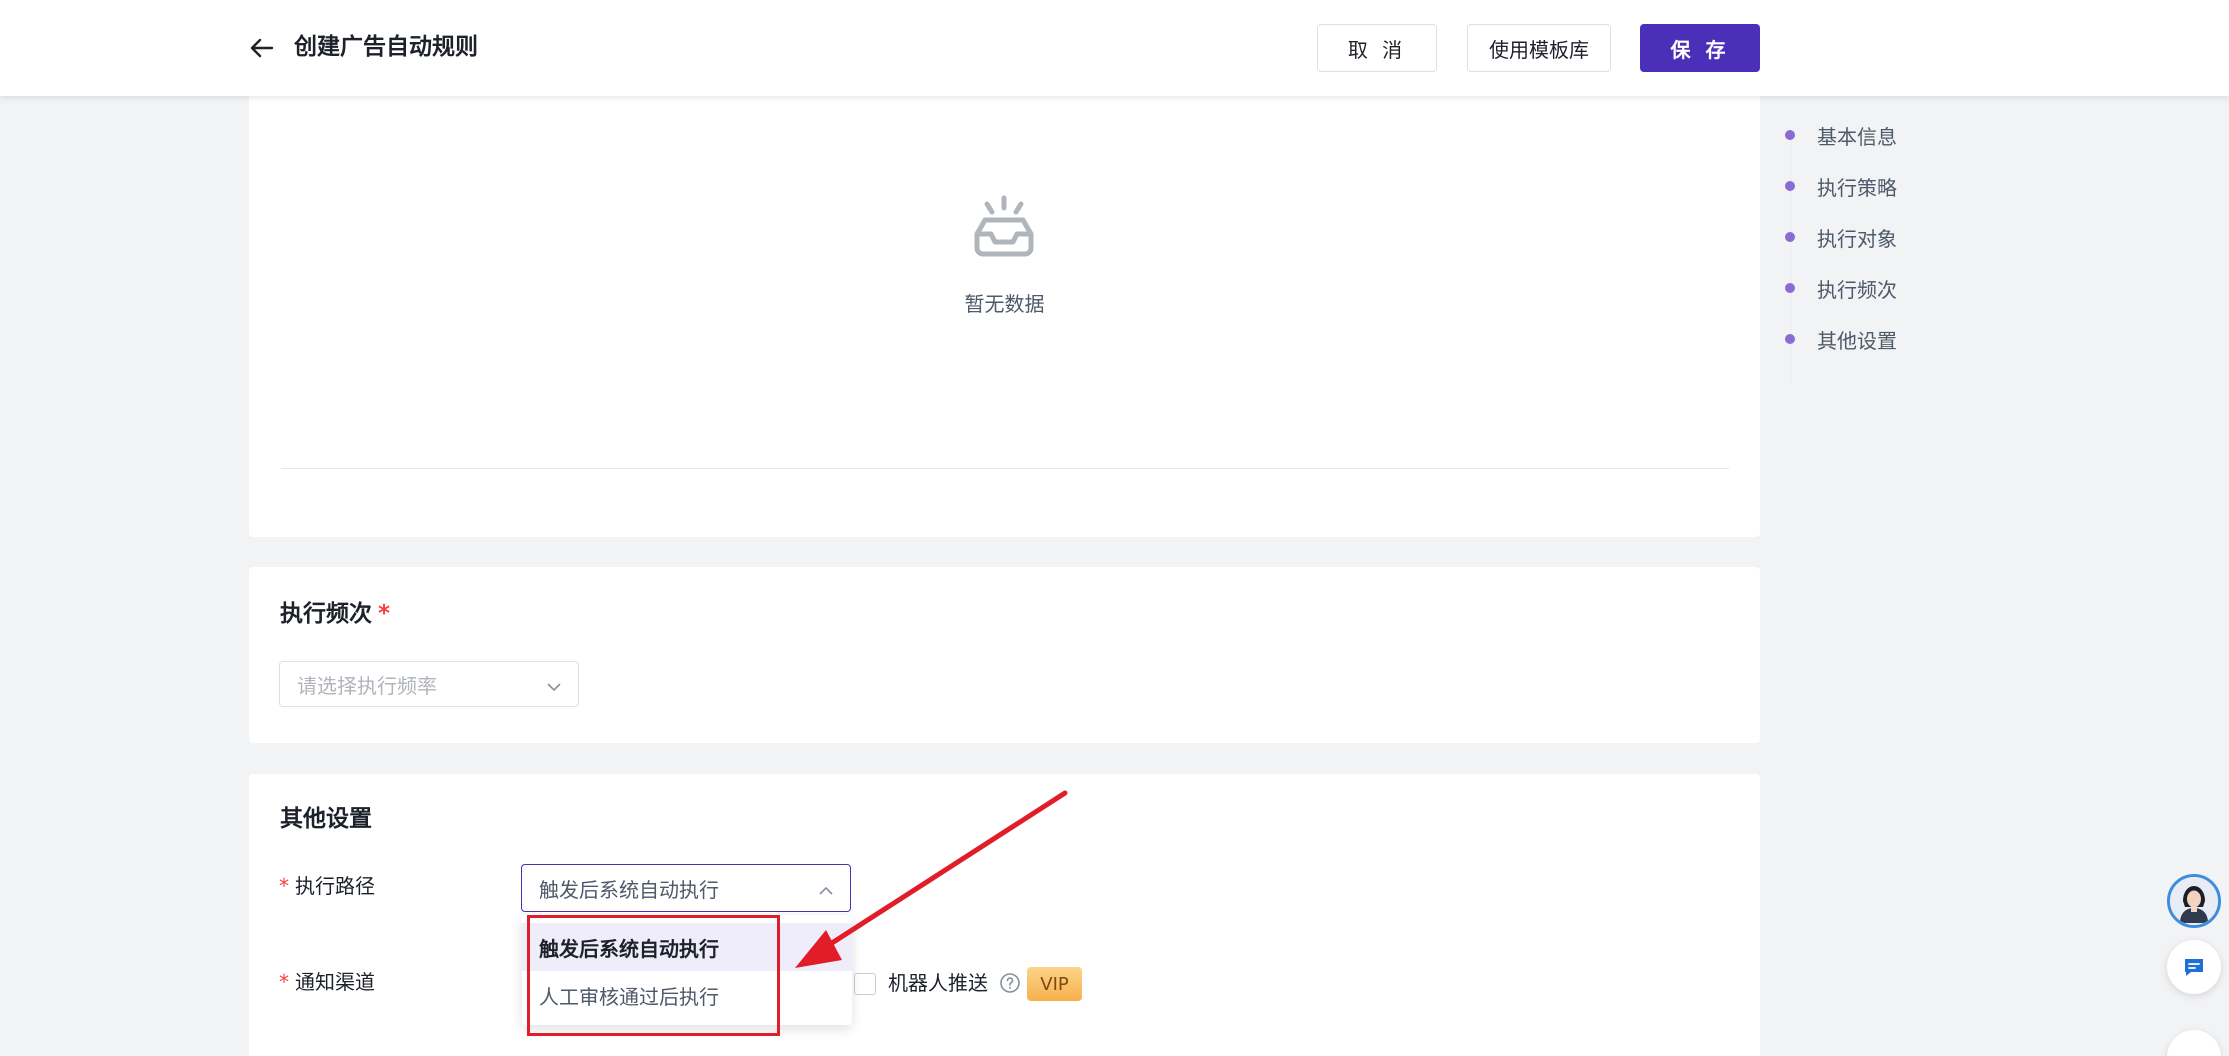  I want to click on anchor-item-target: 执行对象, so click(1838, 237).